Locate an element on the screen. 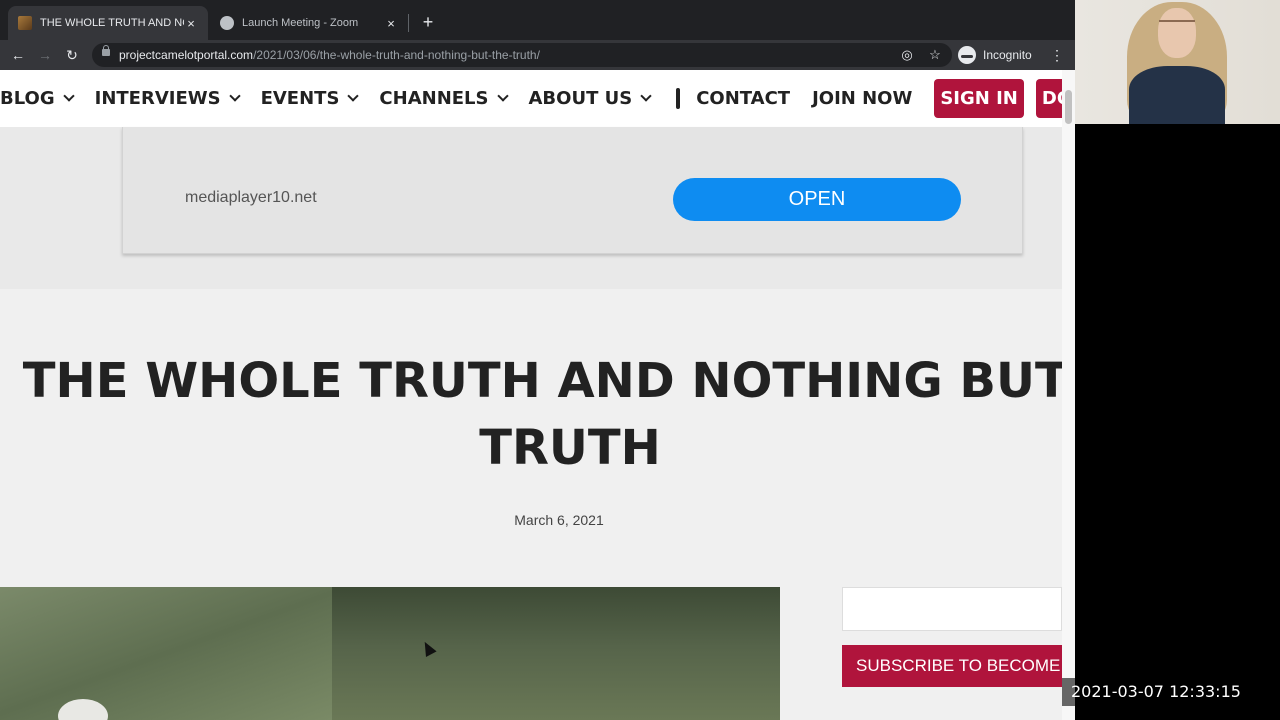 The width and height of the screenshot is (1280, 720). nav-item-join-now: JOIN NOW is located at coordinates (862, 98).